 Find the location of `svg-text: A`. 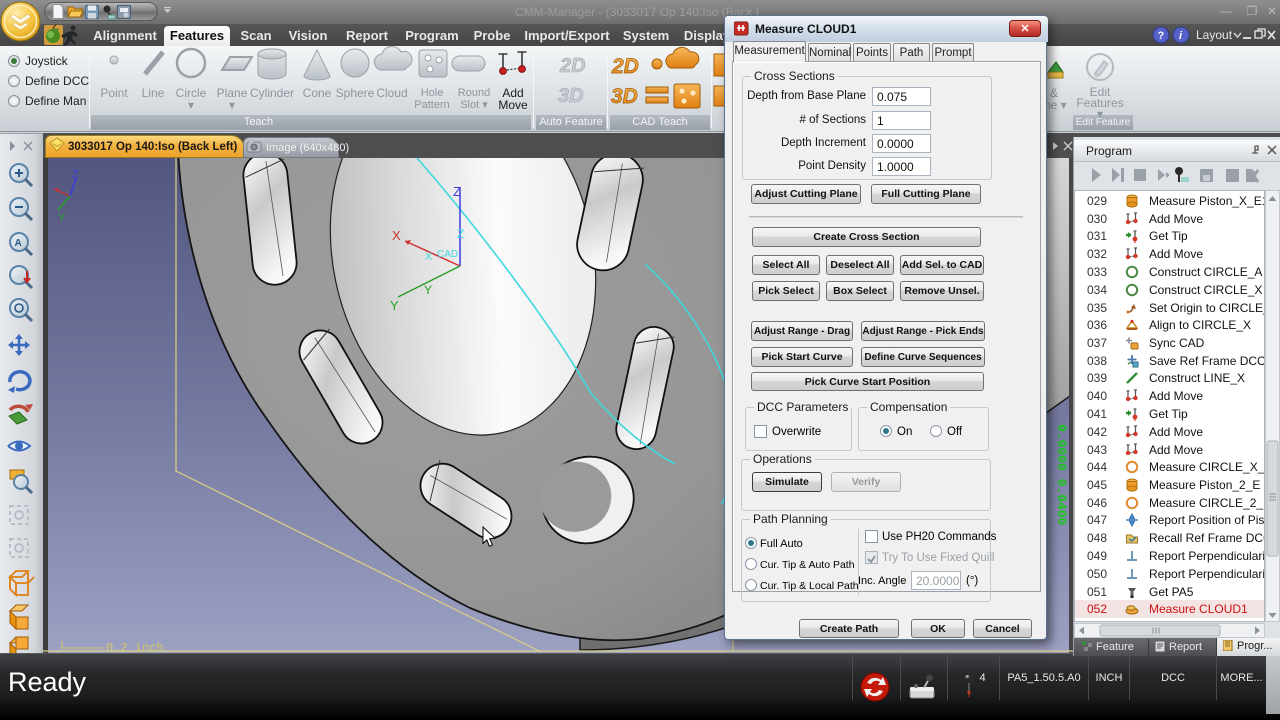

svg-text: A is located at coordinates (18, 243).